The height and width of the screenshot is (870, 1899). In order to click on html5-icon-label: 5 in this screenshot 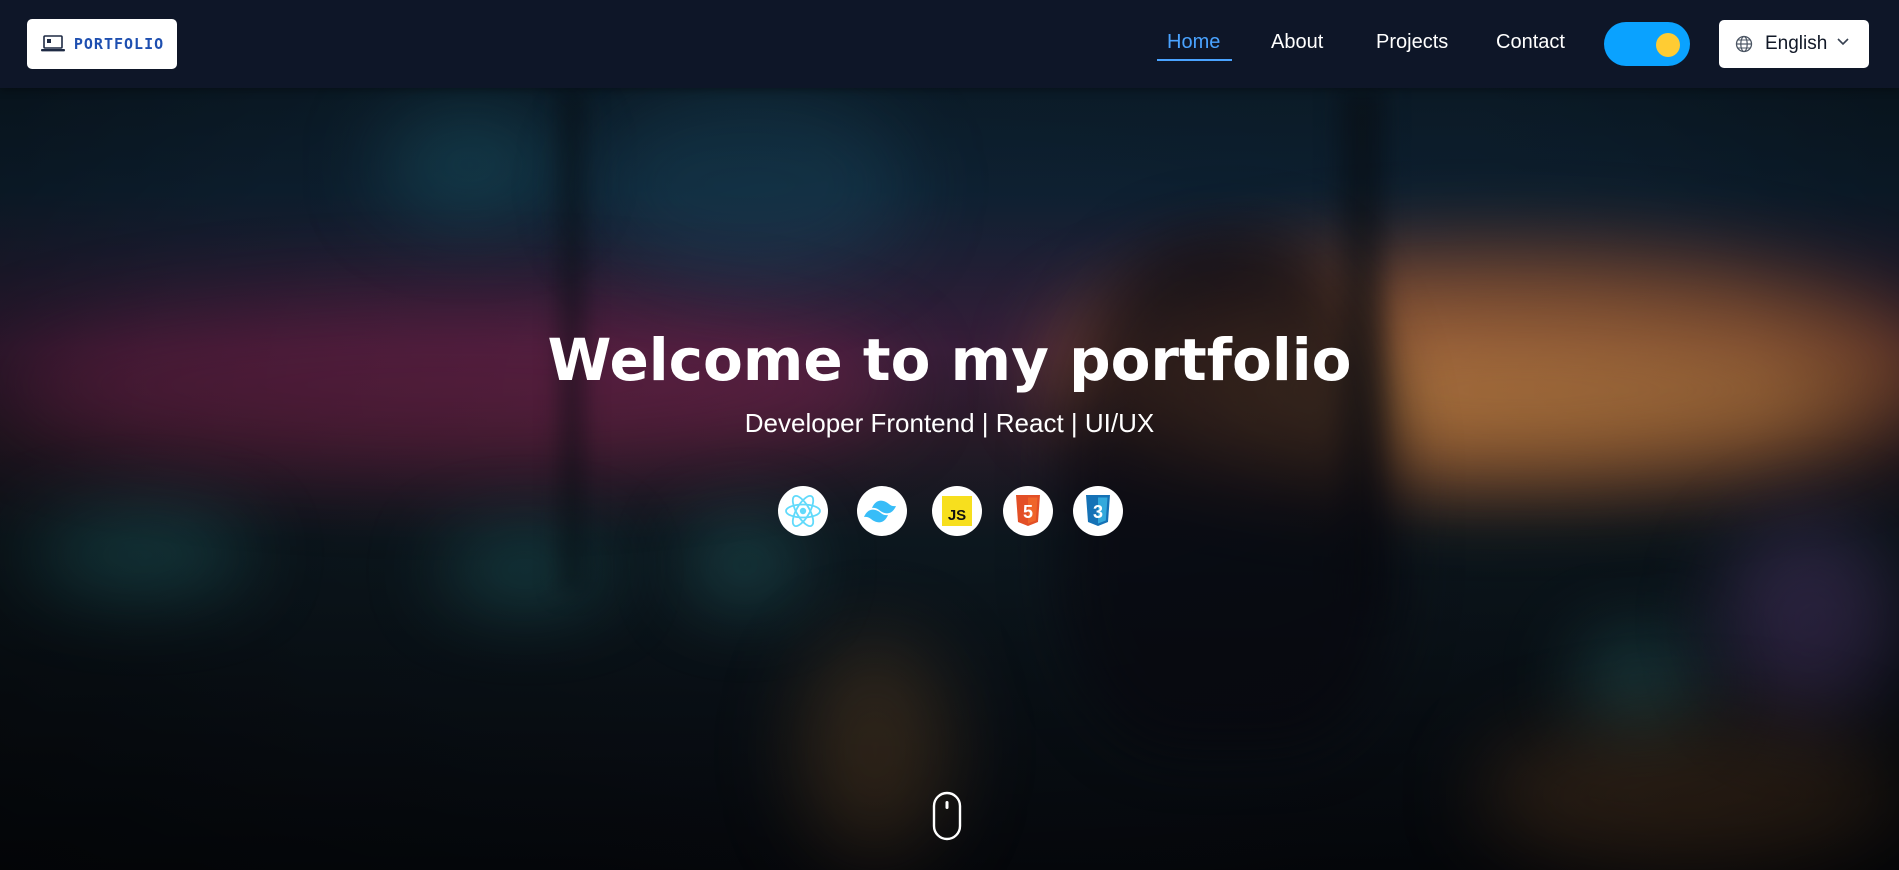, I will do `click(1028, 512)`.